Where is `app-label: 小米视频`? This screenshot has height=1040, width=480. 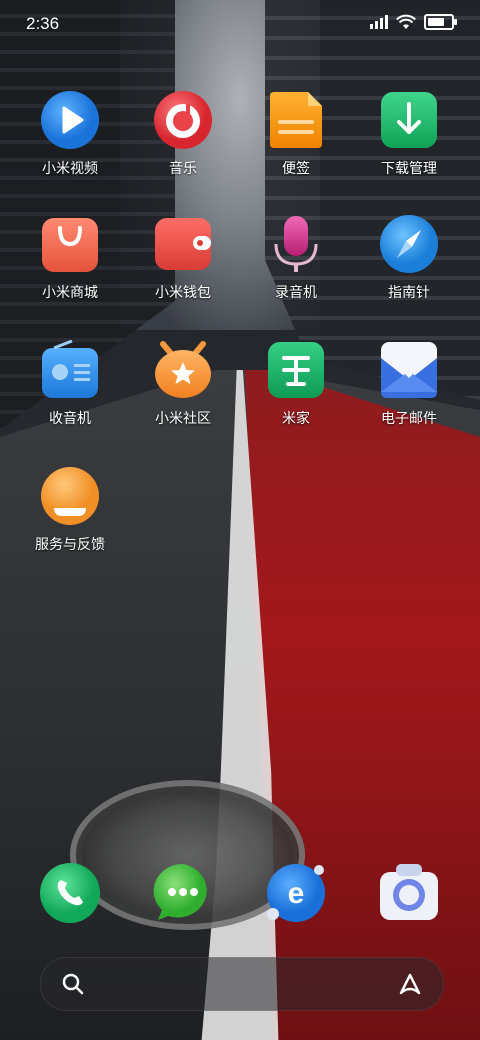
app-label: 小米视频 is located at coordinates (70, 169).